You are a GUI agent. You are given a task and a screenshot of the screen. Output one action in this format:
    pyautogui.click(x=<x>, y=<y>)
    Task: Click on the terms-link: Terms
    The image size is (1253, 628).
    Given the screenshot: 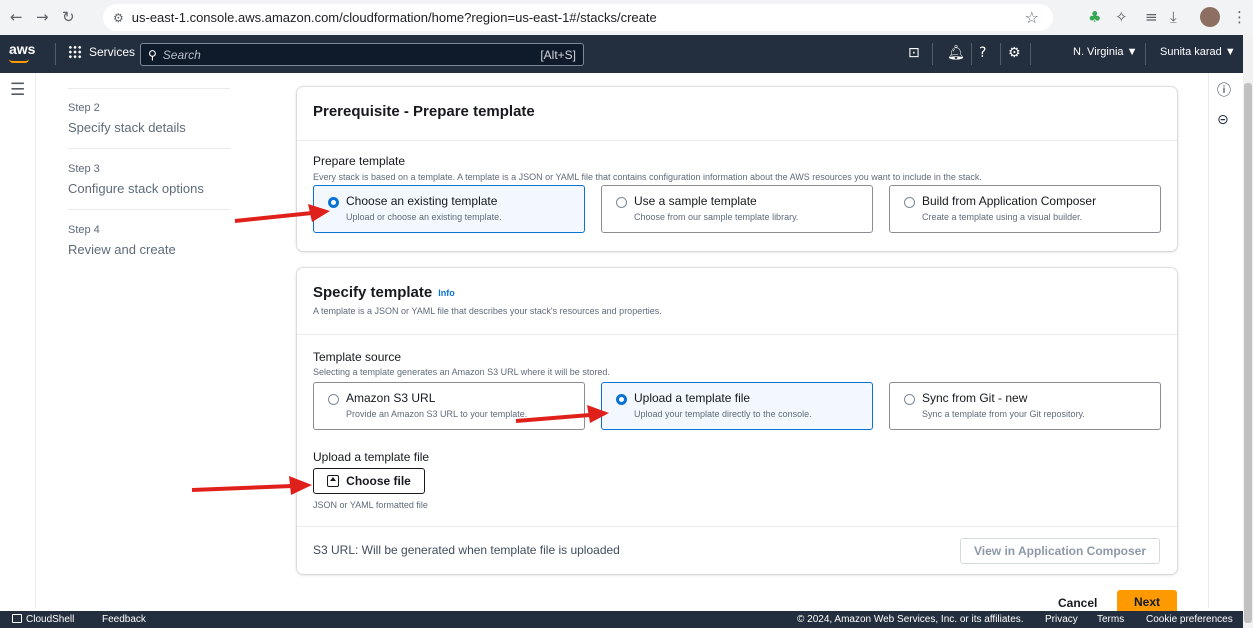 What is the action you would take?
    pyautogui.click(x=1110, y=619)
    